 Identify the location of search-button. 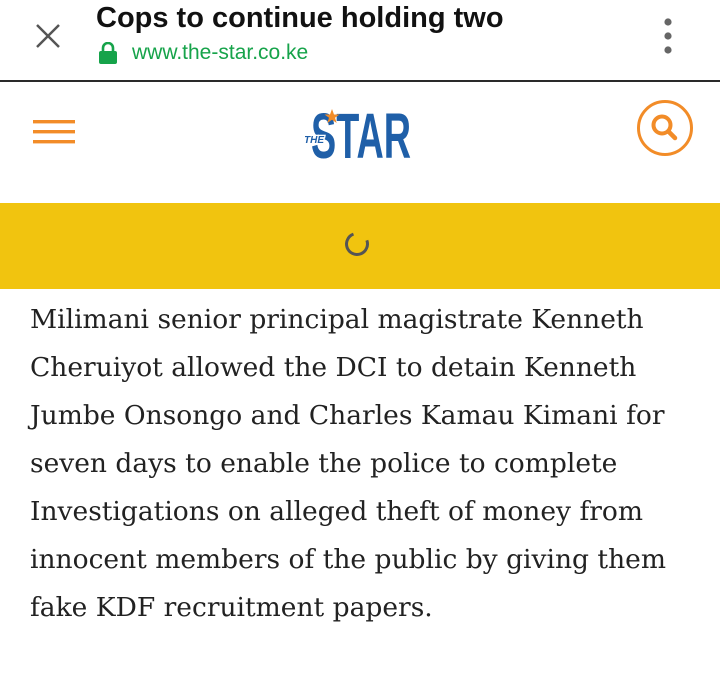
(665, 128).